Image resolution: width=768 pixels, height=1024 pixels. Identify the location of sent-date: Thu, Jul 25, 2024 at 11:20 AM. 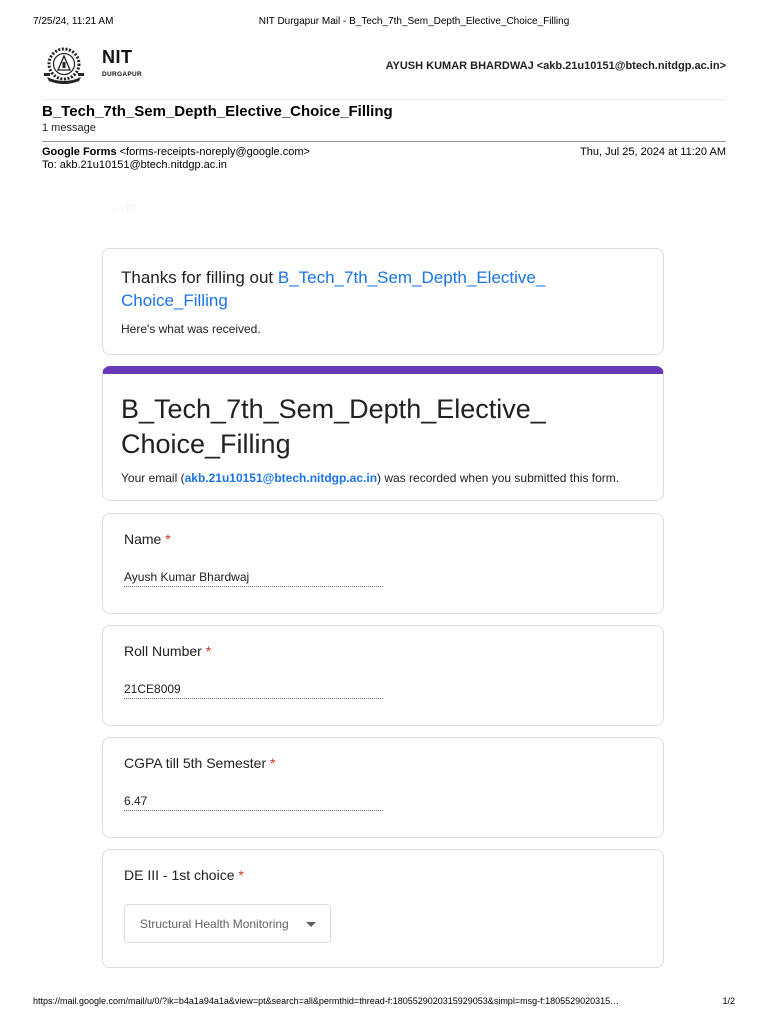
(653, 152).